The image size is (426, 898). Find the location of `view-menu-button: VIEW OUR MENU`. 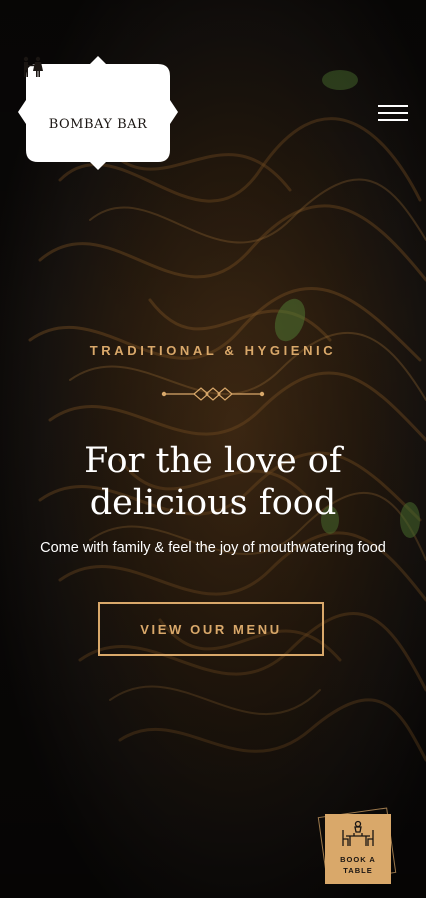

view-menu-button: VIEW OUR MENU is located at coordinates (211, 629).